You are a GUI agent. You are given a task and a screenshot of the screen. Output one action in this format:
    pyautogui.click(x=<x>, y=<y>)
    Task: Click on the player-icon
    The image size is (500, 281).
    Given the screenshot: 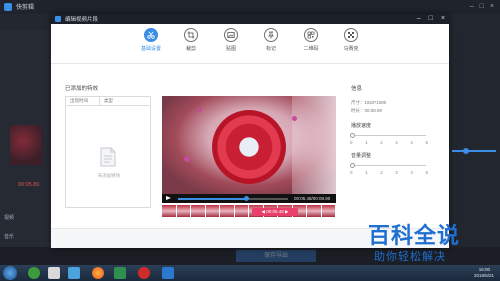 What is the action you would take?
    pyautogui.click(x=120, y=273)
    